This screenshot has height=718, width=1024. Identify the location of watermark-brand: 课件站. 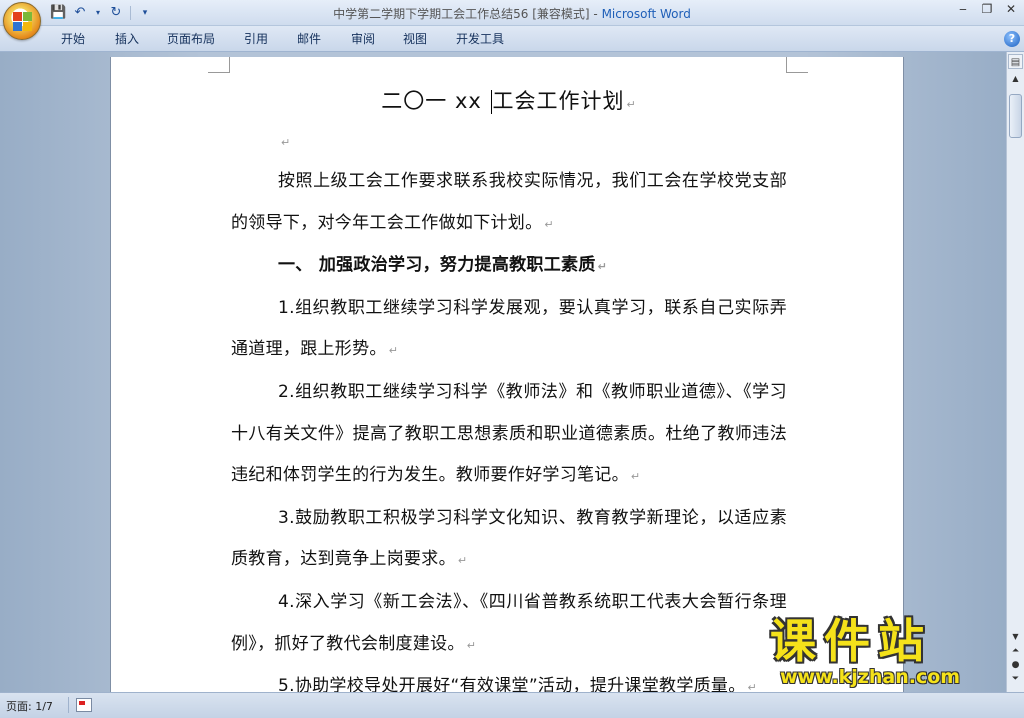
(851, 641).